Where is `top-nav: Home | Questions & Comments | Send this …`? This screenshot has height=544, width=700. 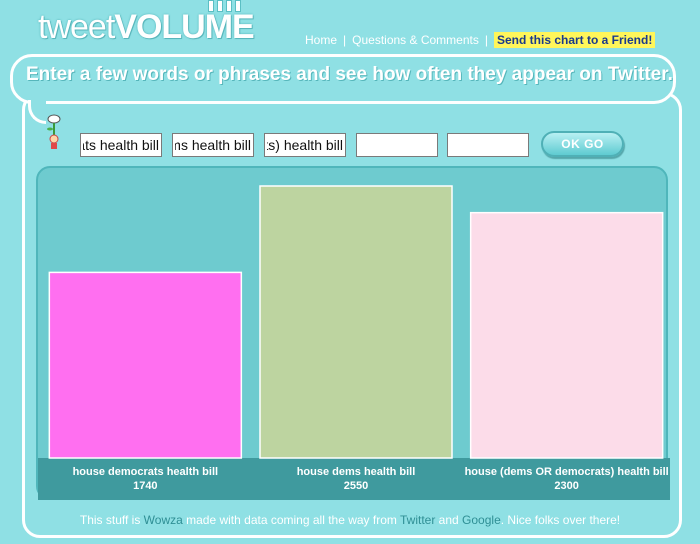
top-nav: Home | Questions & Comments | Send this … is located at coordinates (480, 40).